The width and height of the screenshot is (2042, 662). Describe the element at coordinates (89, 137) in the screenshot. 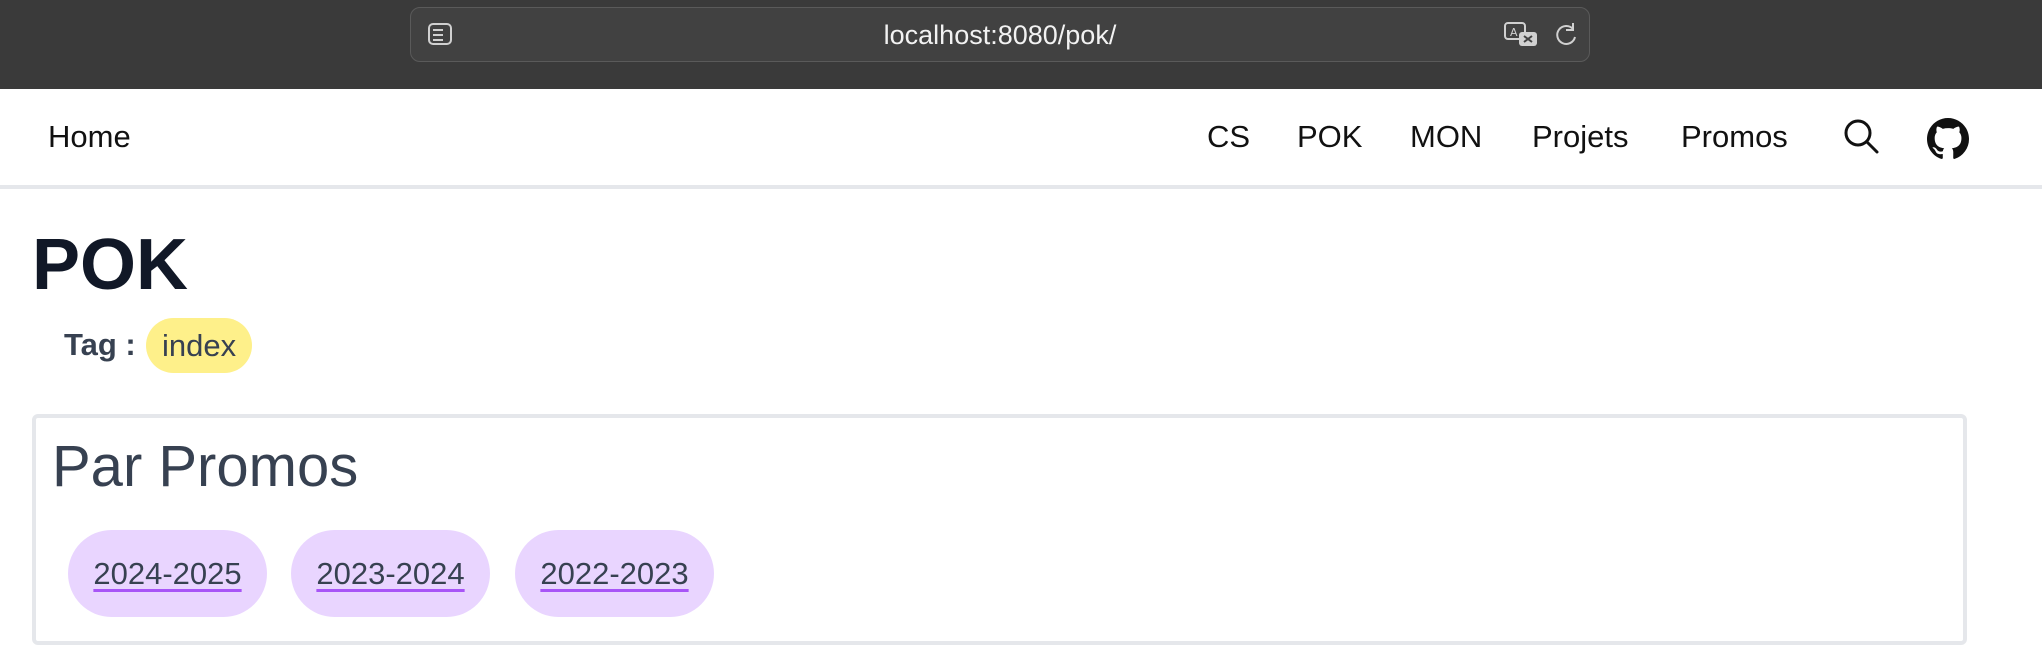

I see `home-link: Home` at that location.